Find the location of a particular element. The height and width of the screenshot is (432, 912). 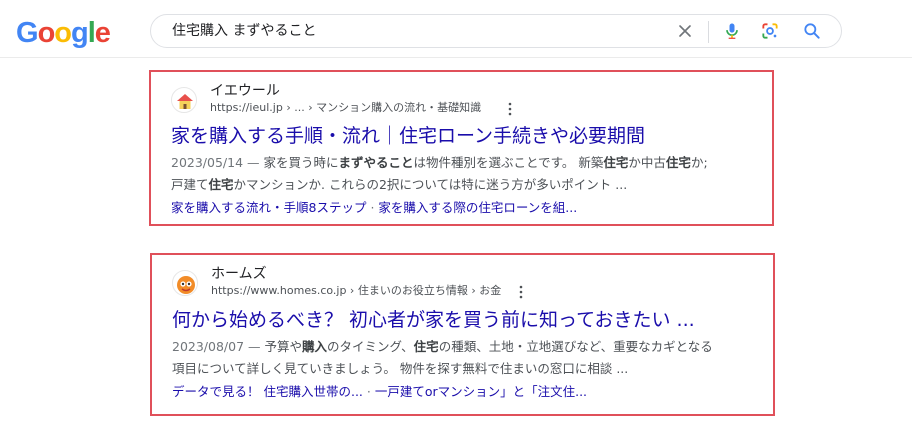

site-name: ホームズ is located at coordinates (239, 274).